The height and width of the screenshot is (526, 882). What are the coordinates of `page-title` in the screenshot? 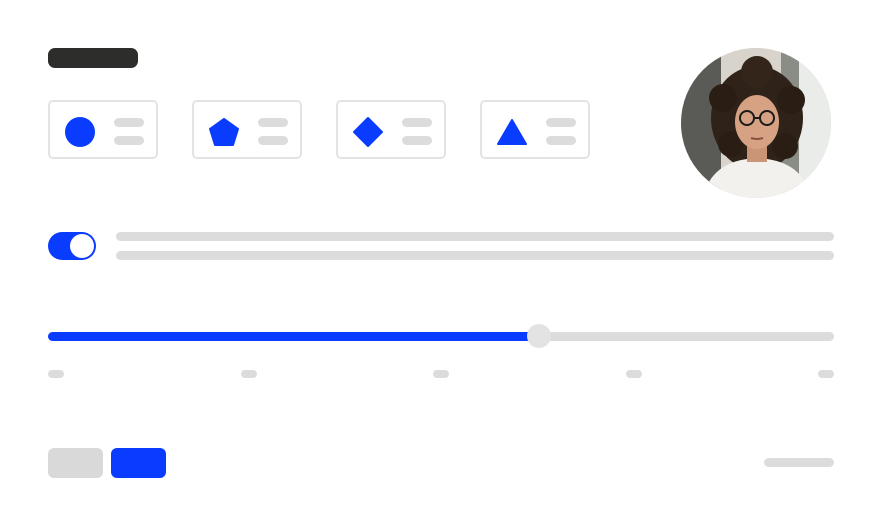 It's located at (93, 58).